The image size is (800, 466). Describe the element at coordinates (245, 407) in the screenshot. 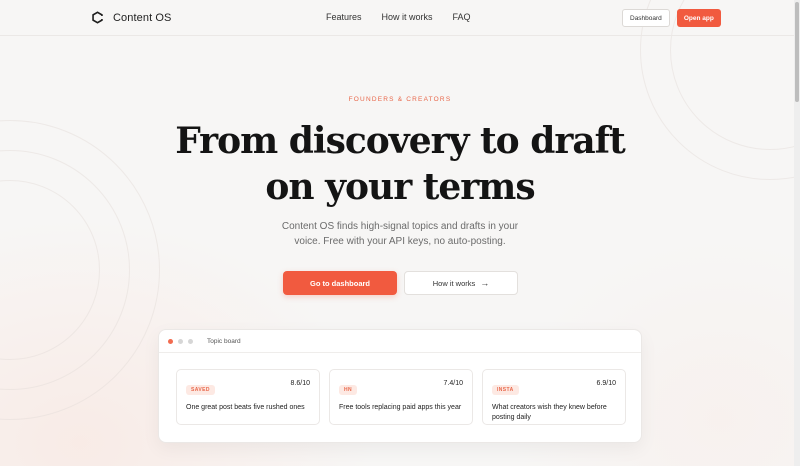

I see `topic-title: One great post beats five rushed ones` at that location.